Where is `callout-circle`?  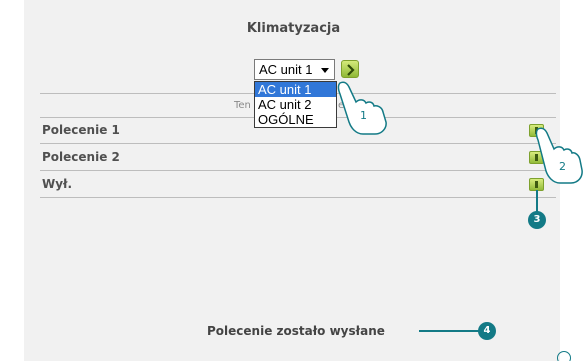 callout-circle is located at coordinates (564, 356).